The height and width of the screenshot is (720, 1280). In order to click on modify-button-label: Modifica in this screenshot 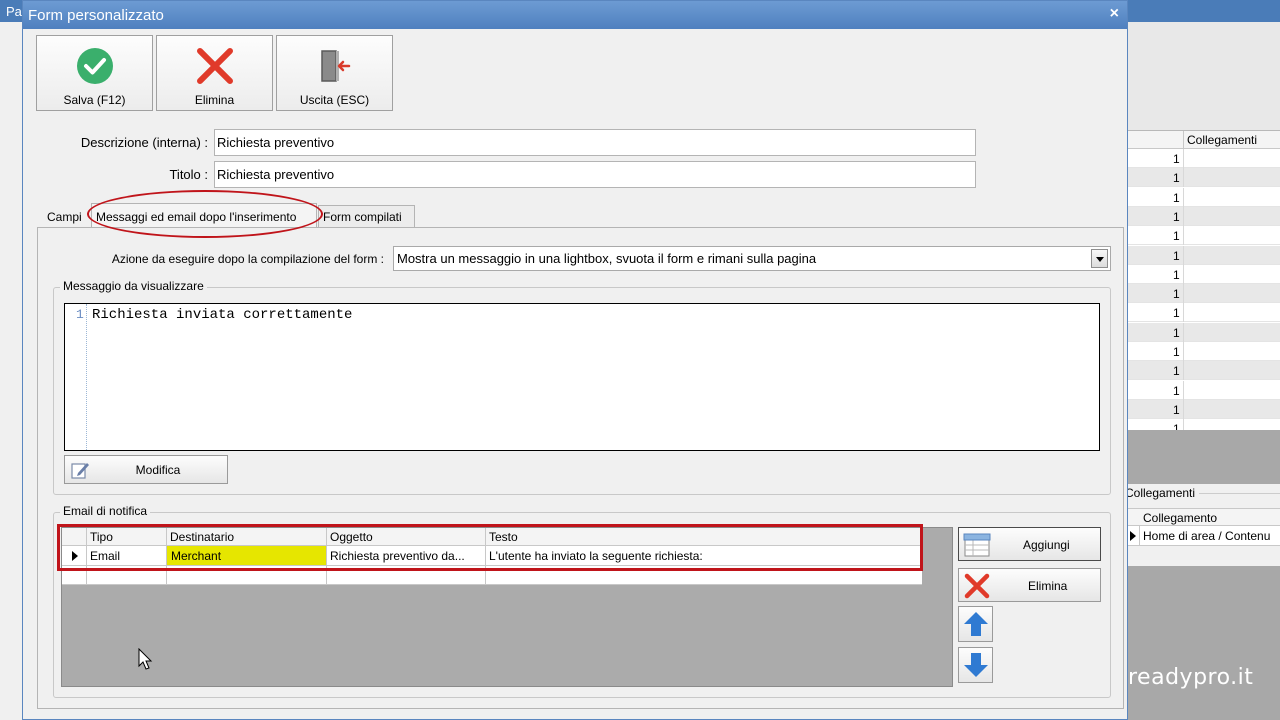, I will do `click(158, 470)`.